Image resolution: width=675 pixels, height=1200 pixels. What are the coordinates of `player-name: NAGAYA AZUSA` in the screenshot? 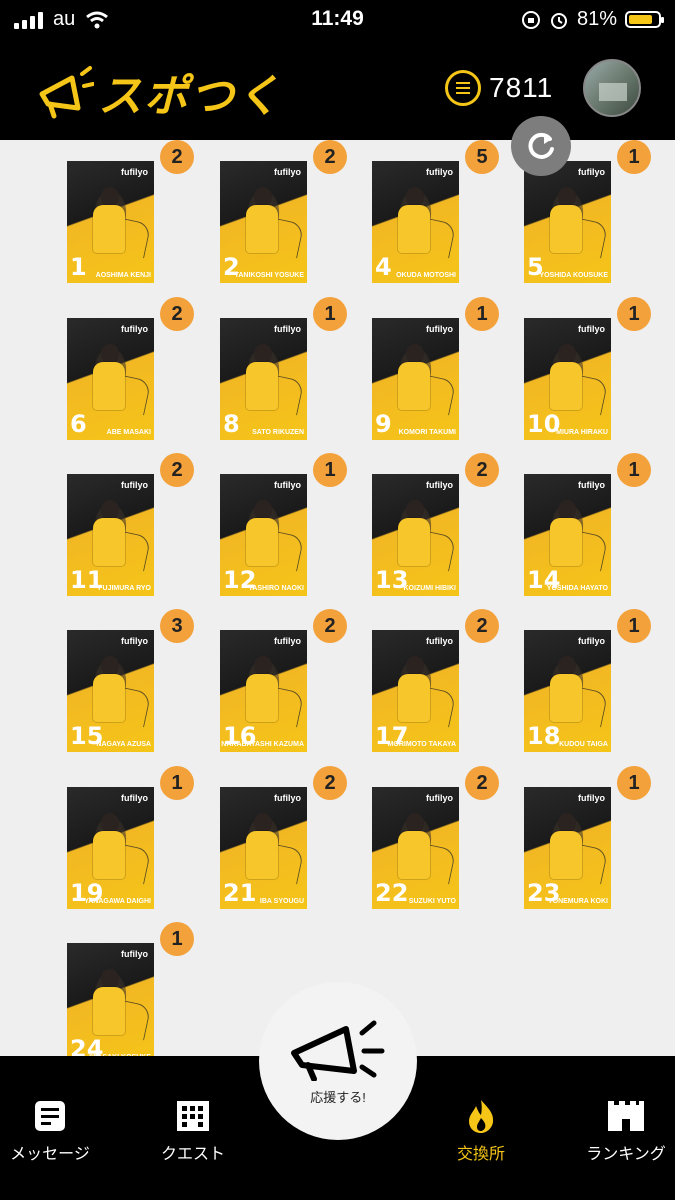 It's located at (123, 744).